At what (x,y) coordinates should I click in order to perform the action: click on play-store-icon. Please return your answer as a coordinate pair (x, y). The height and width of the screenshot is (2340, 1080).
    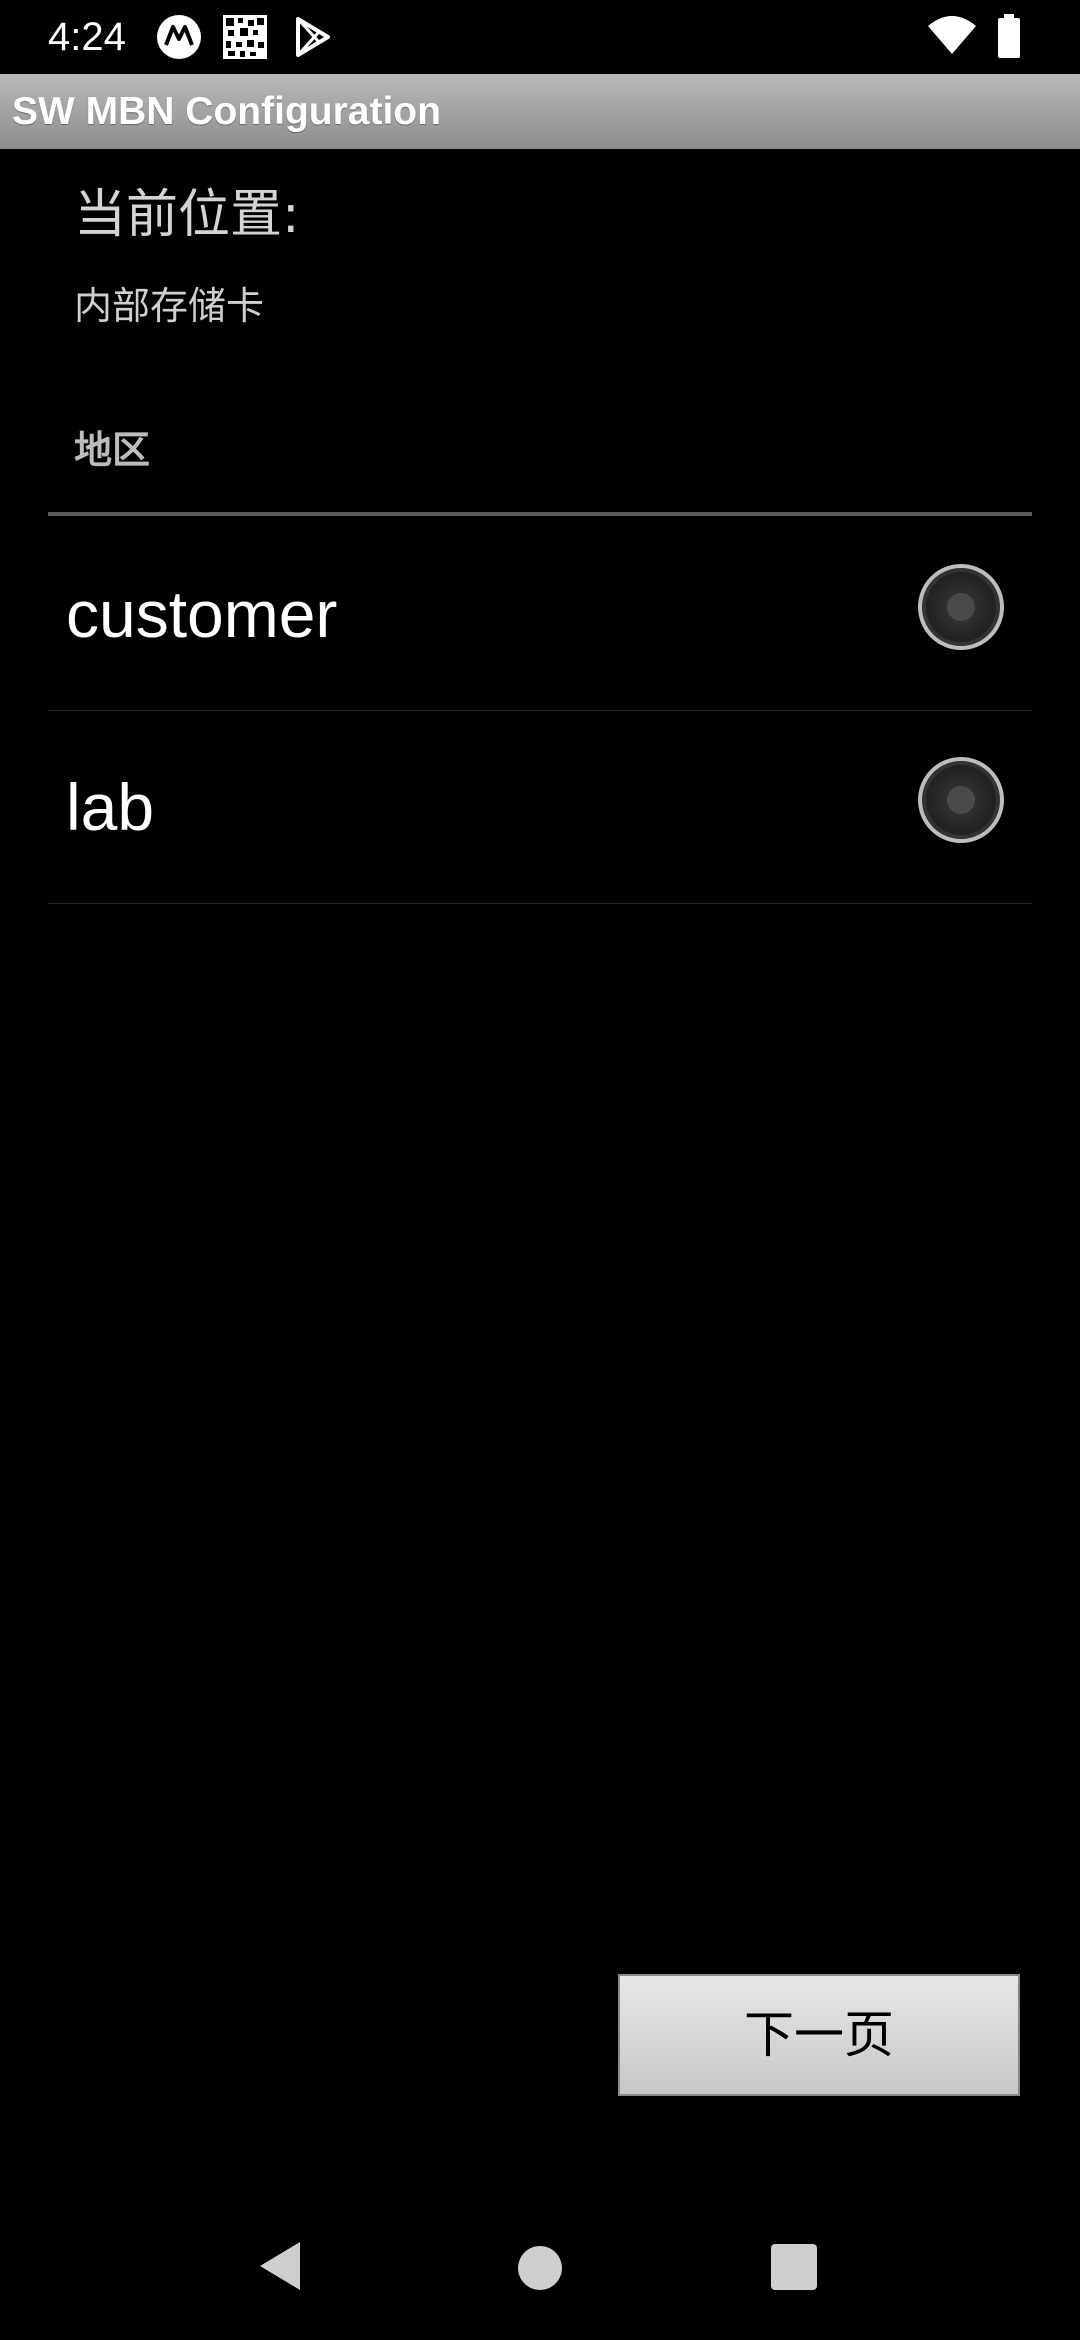
    Looking at the image, I should click on (313, 37).